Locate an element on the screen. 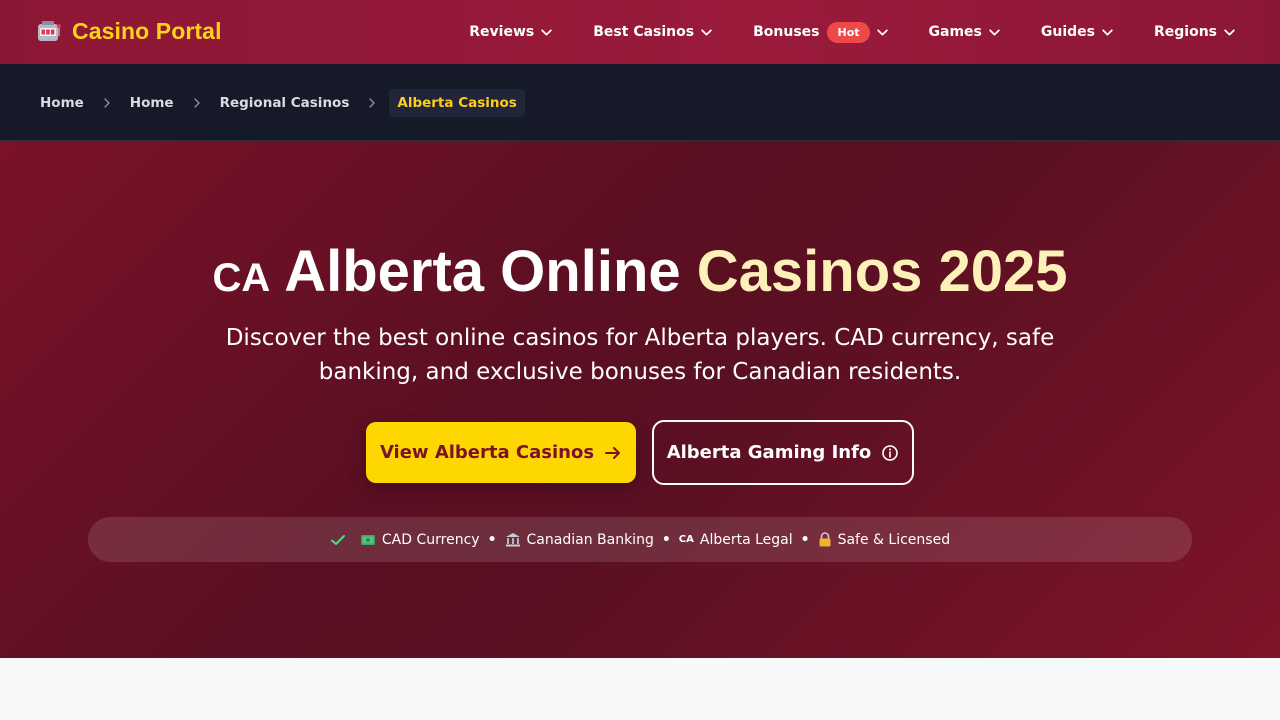  nav-item-games: Games is located at coordinates (965, 32).